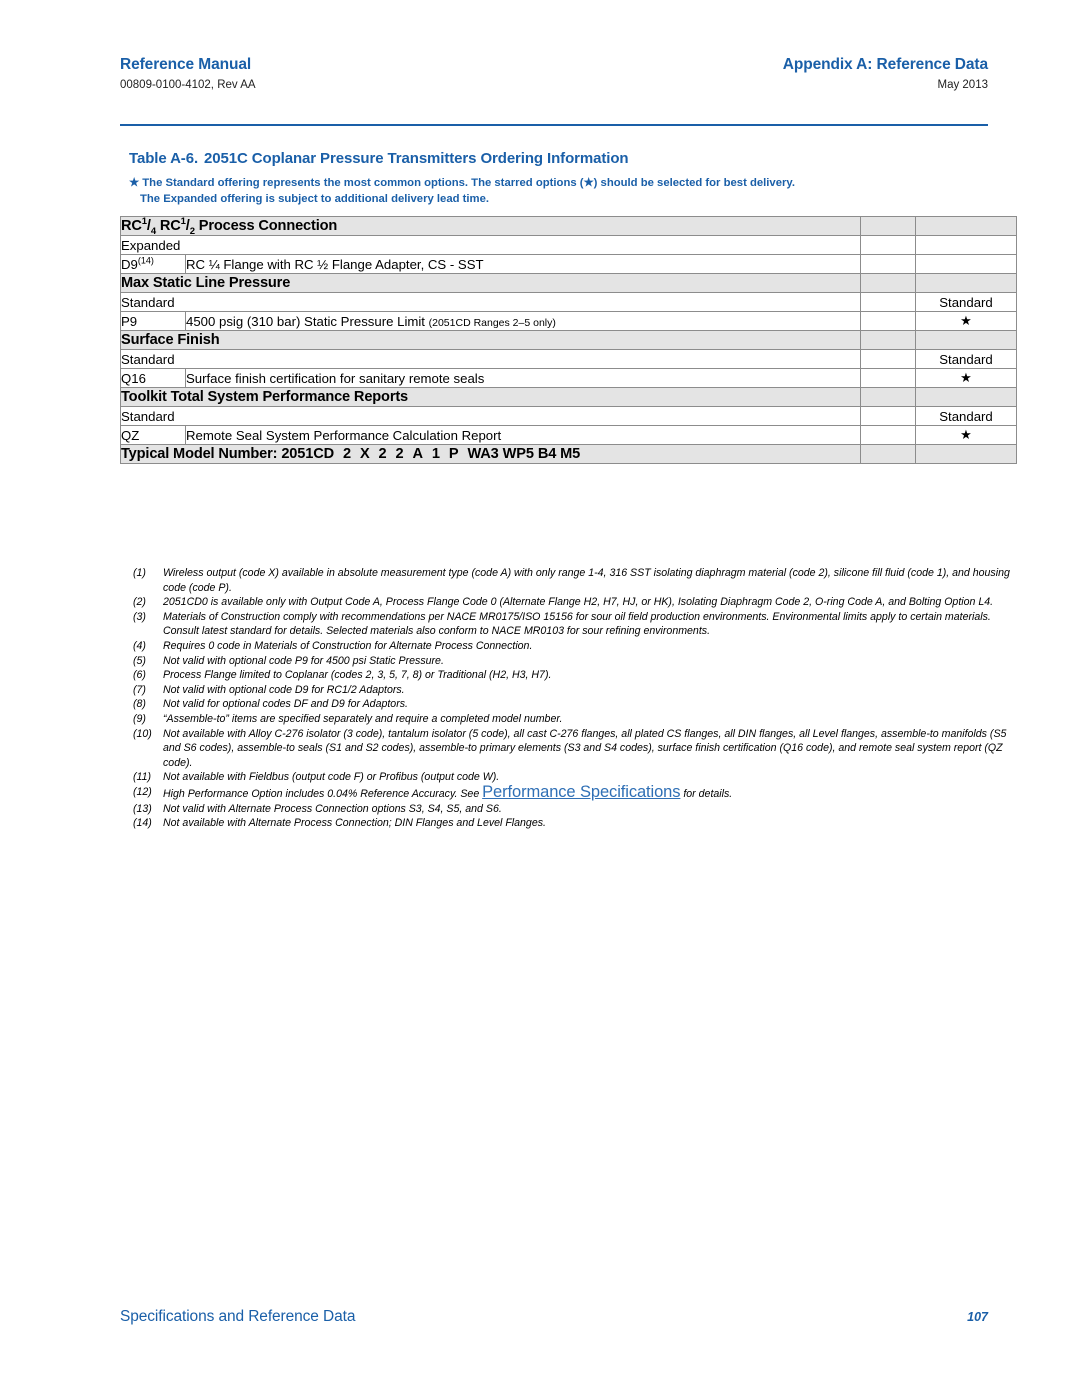  What do you see at coordinates (139, 573) in the screenshot?
I see `footnote-number: (1)` at bounding box center [139, 573].